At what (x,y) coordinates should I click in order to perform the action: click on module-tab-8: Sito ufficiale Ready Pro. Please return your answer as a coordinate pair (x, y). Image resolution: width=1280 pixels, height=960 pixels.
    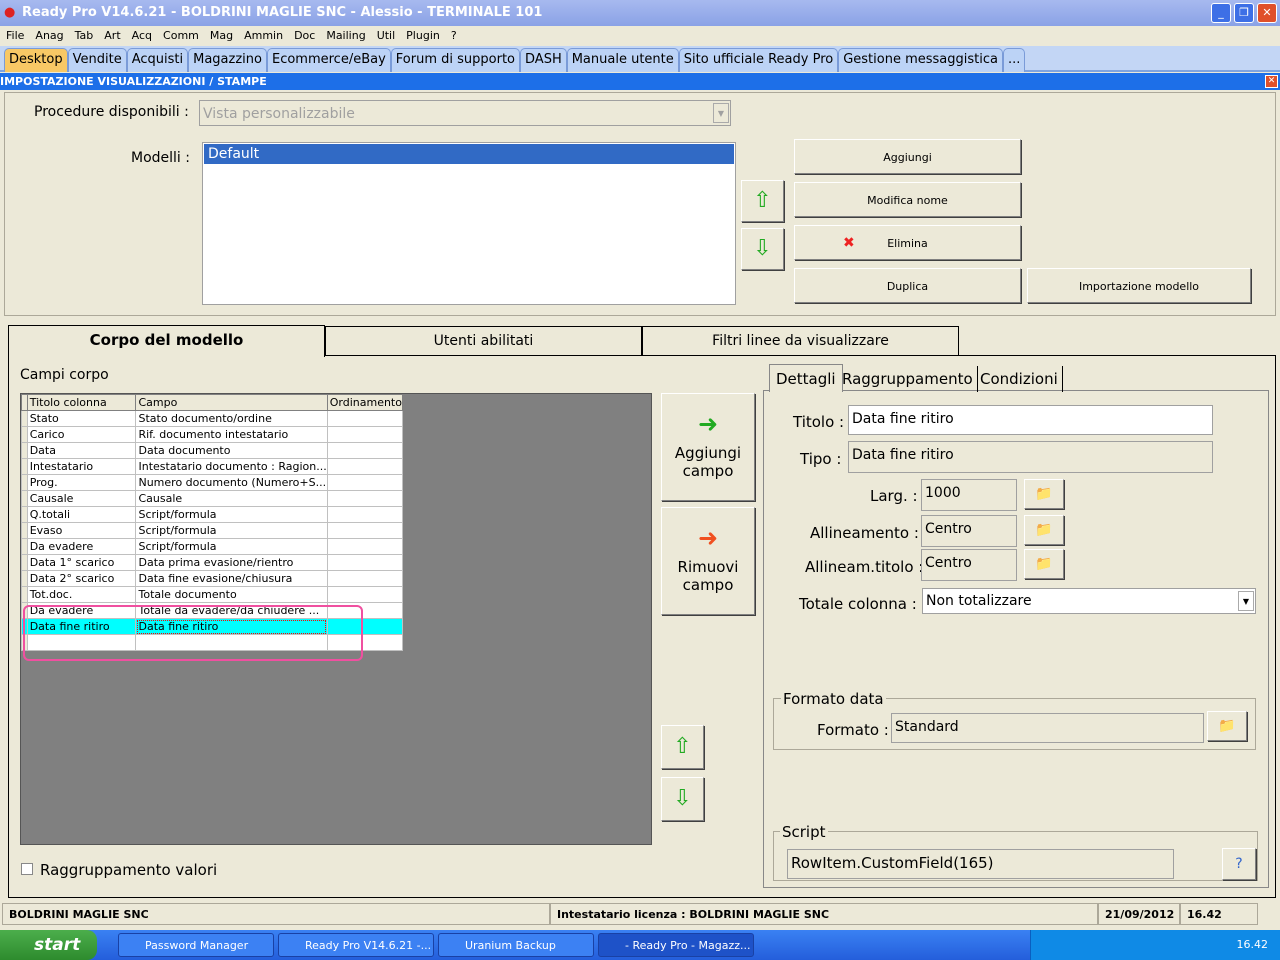
    Looking at the image, I should click on (758, 60).